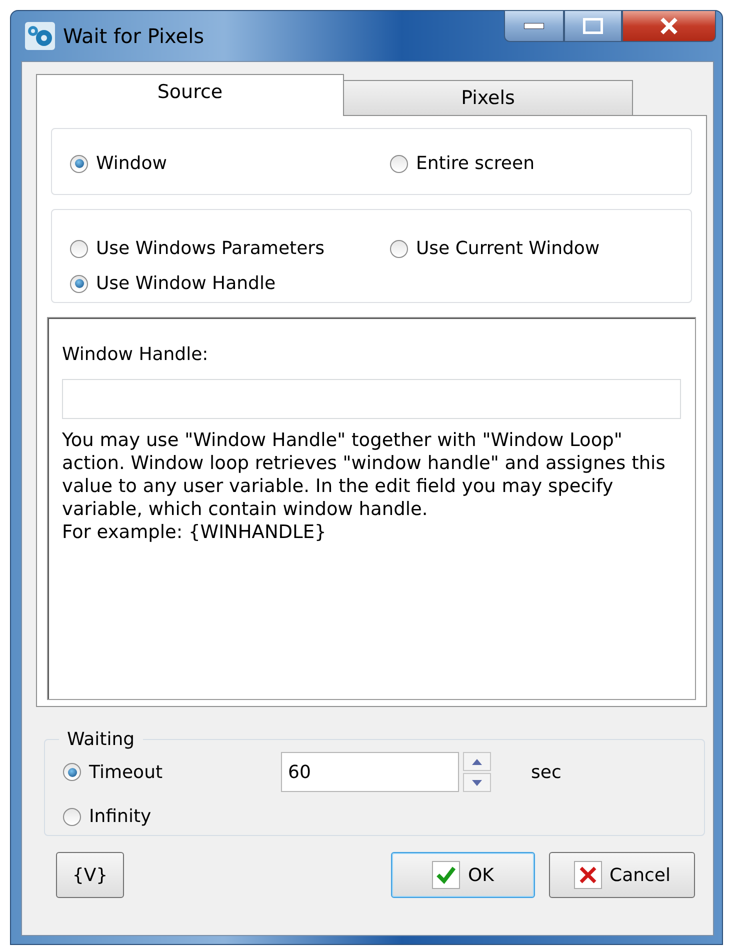  I want to click on spin-down-button, so click(477, 782).